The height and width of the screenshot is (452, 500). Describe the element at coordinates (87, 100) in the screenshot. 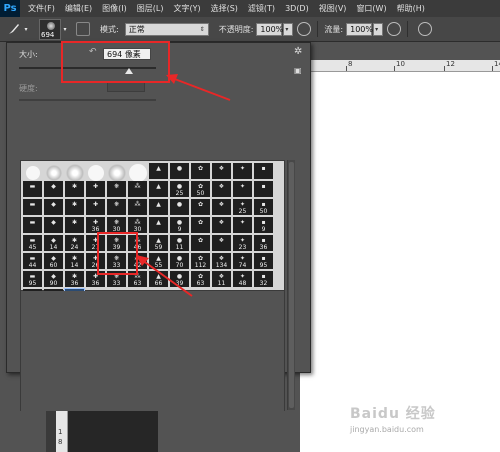

I see `hardness-slider` at that location.